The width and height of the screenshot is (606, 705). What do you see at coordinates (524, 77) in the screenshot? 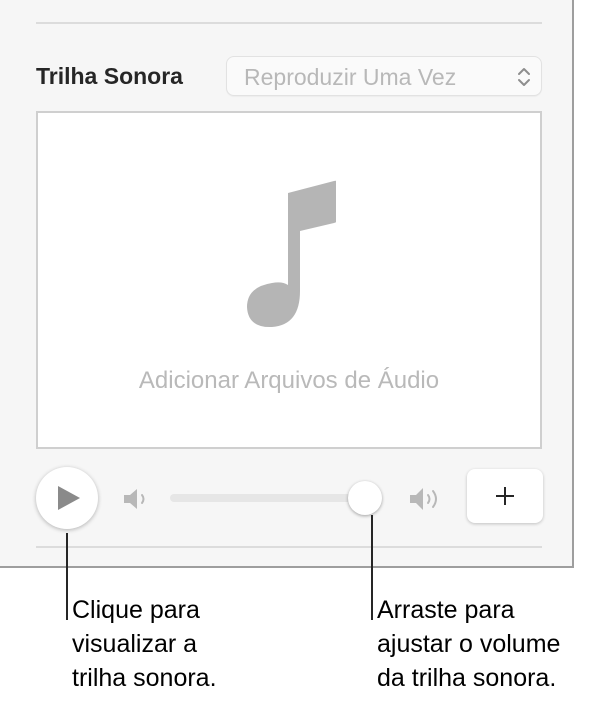
I see `chevron-up-down-icon` at bounding box center [524, 77].